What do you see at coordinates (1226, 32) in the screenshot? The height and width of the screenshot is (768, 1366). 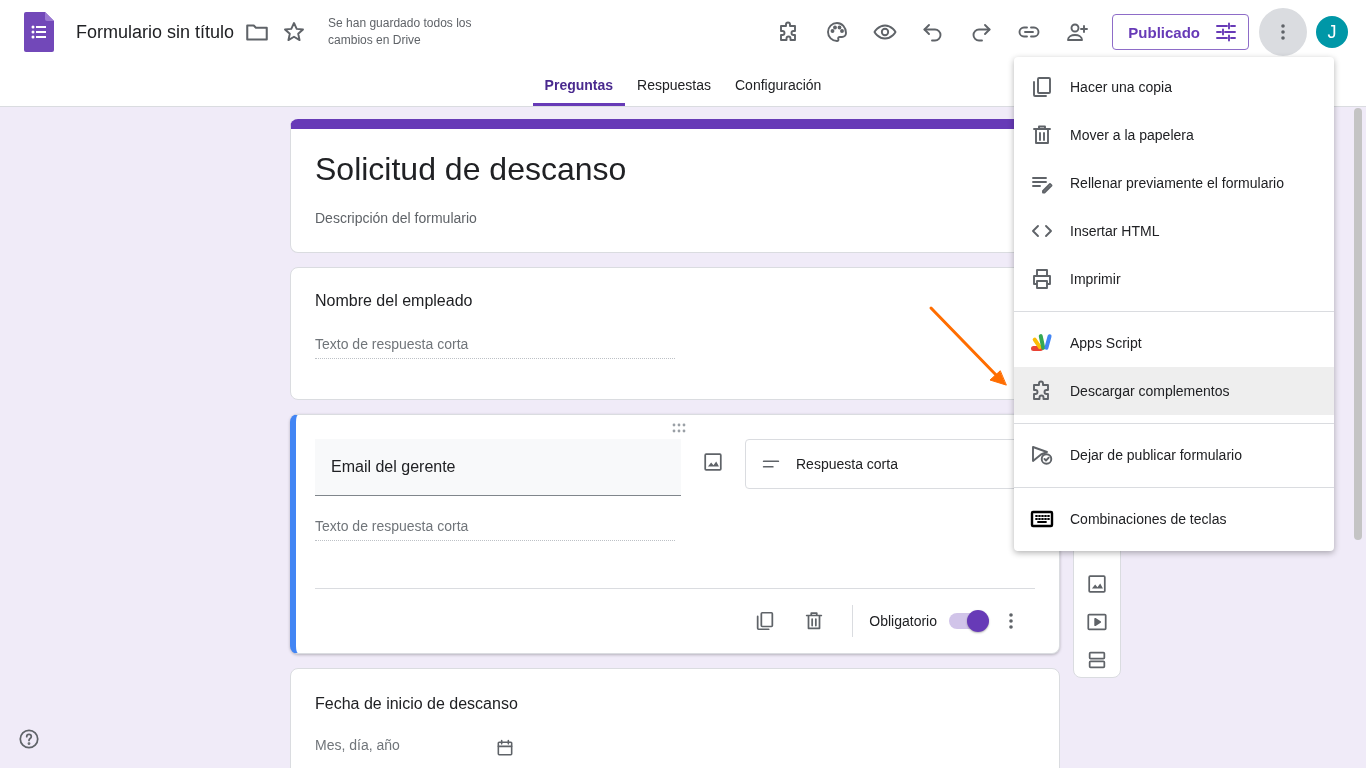 I see `sliders-icon` at bounding box center [1226, 32].